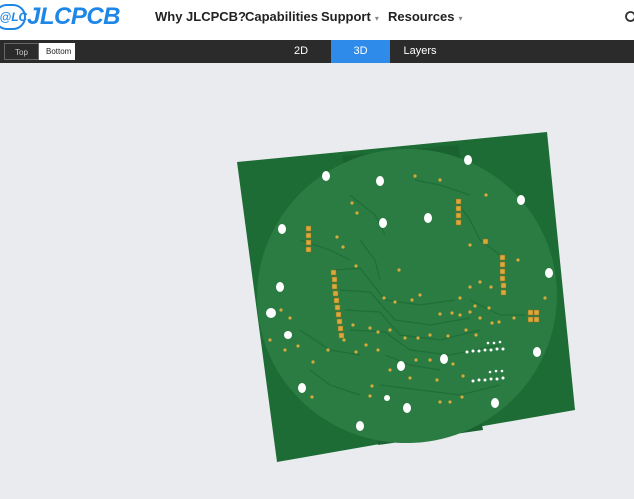 The image size is (634, 499). Describe the element at coordinates (346, 16) in the screenshot. I see `nav-label: Support` at that location.